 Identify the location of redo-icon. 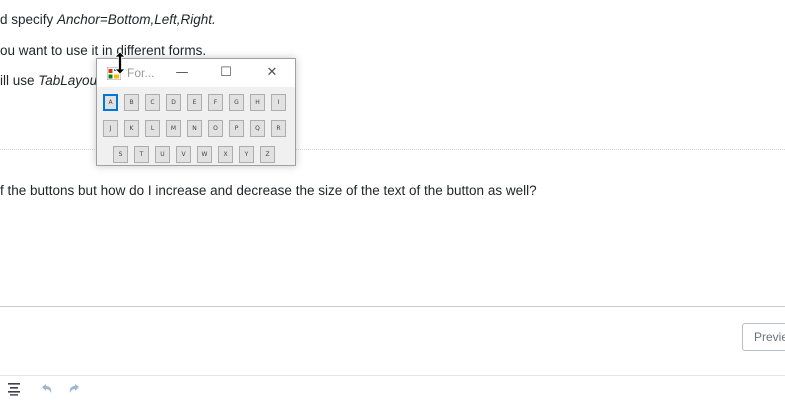
(75, 389).